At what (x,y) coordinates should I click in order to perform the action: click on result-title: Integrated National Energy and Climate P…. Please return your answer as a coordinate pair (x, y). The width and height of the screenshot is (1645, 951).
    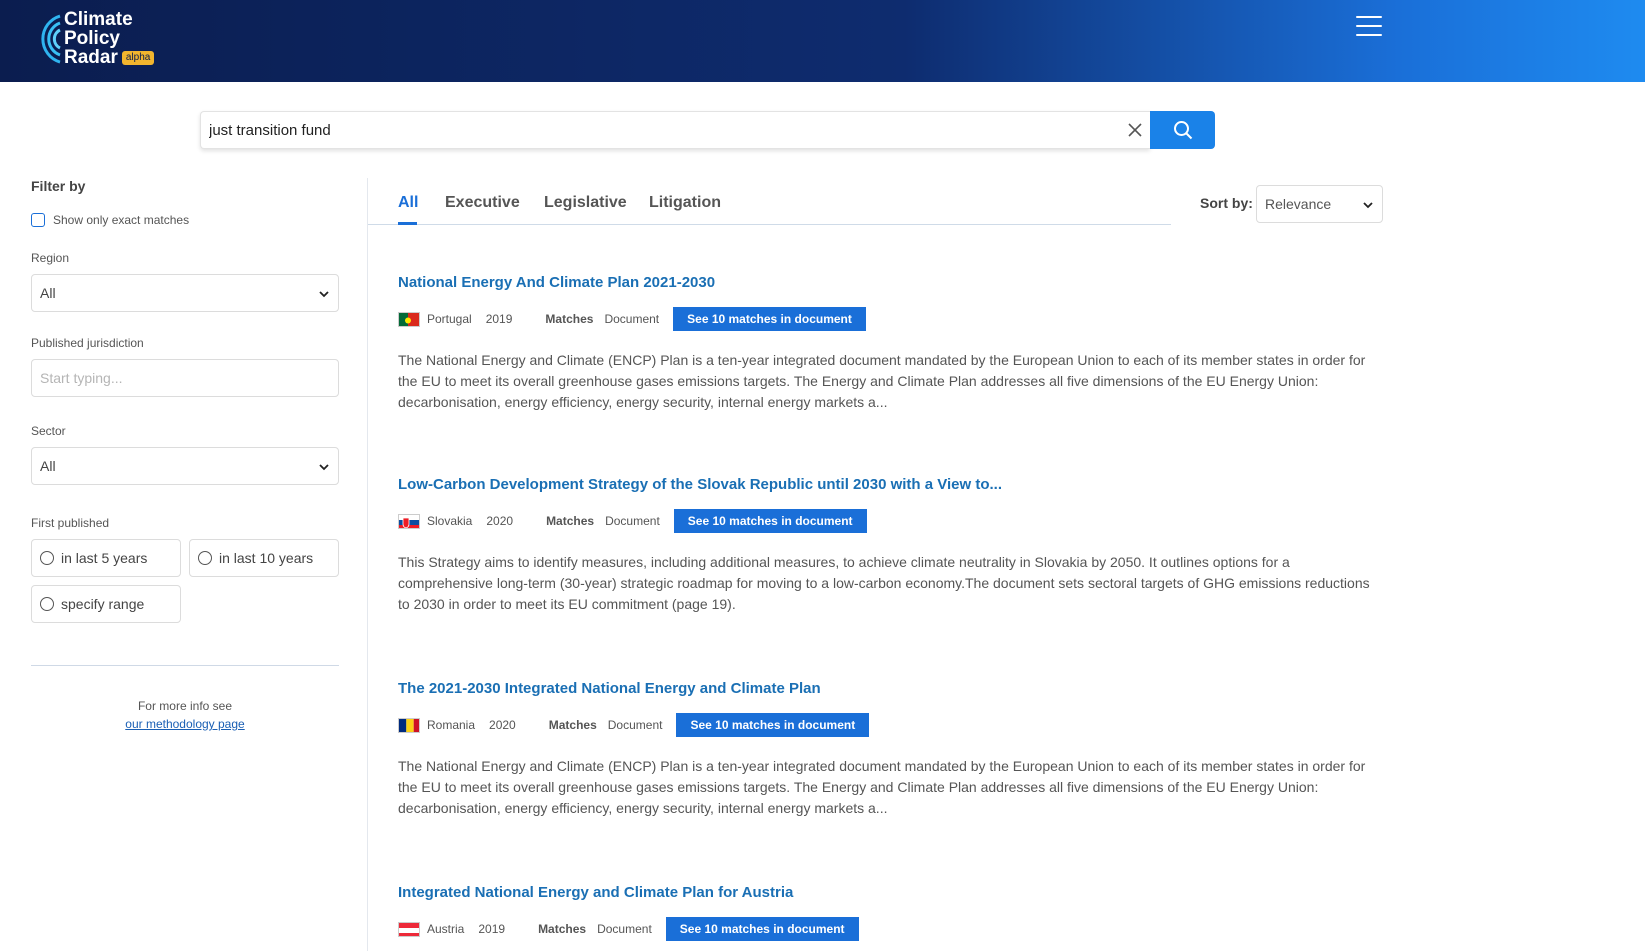
    Looking at the image, I should click on (890, 892).